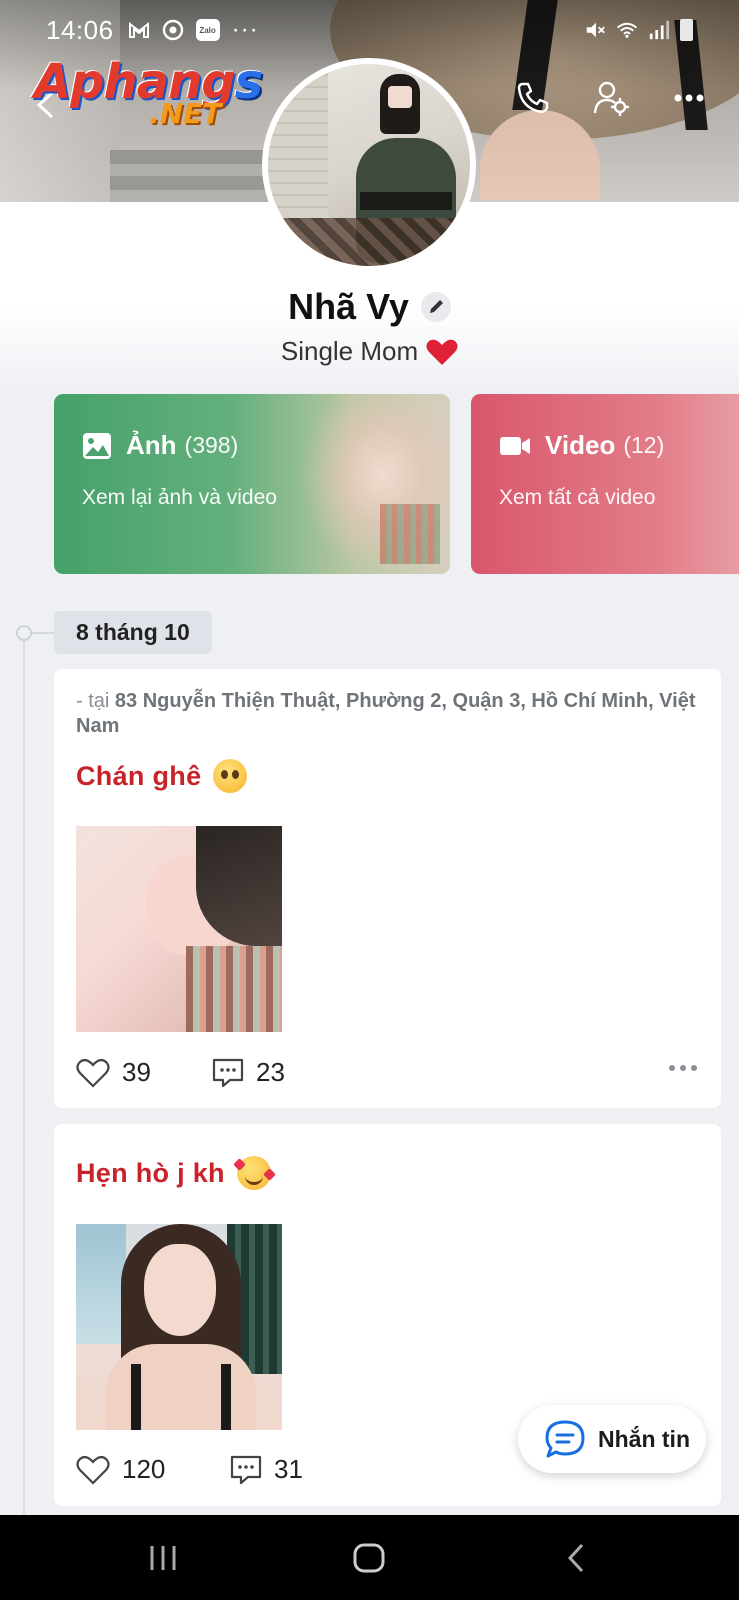 Image resolution: width=739 pixels, height=1600 pixels. Describe the element at coordinates (348, 306) in the screenshot. I see `profile-name: Nhã Vy` at that location.